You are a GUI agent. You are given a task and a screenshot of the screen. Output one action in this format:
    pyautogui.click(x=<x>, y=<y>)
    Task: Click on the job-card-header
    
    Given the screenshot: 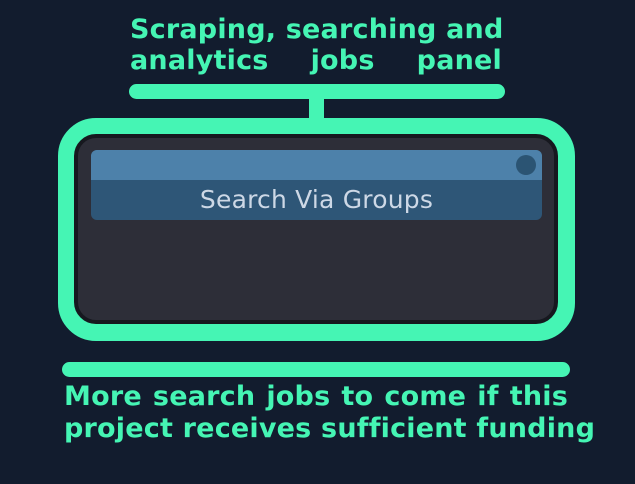 What is the action you would take?
    pyautogui.click(x=316, y=165)
    